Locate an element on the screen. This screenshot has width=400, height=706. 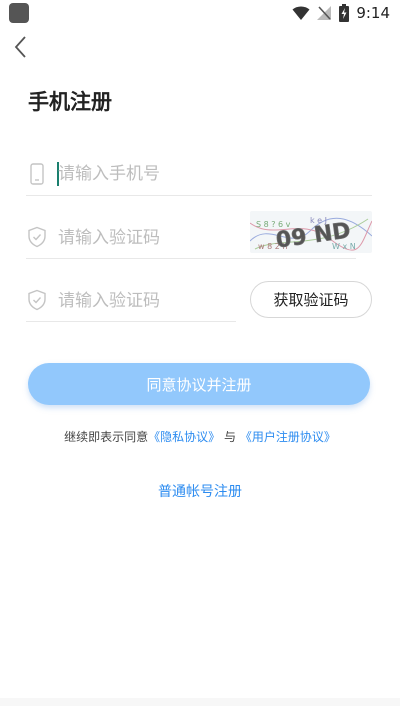
status-icons: 9:14 is located at coordinates (341, 13).